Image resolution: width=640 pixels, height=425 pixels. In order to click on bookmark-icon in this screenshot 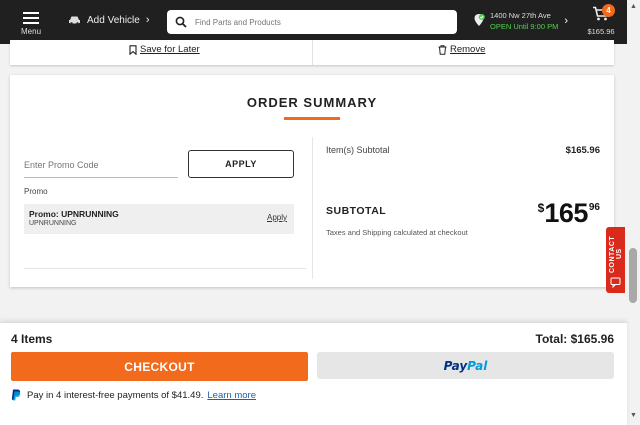, I will do `click(133, 49)`.